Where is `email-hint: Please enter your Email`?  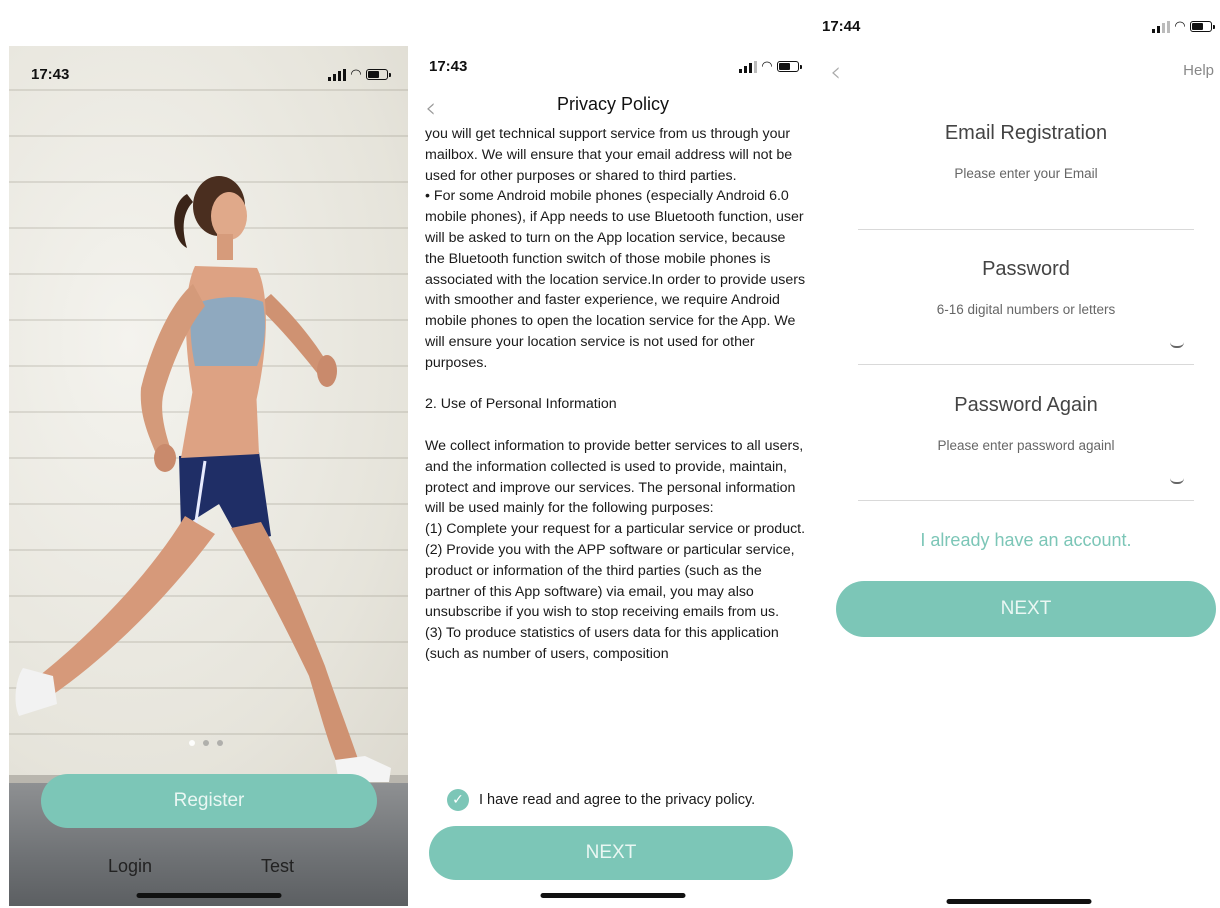
email-hint: Please enter your Email is located at coordinates (1026, 173).